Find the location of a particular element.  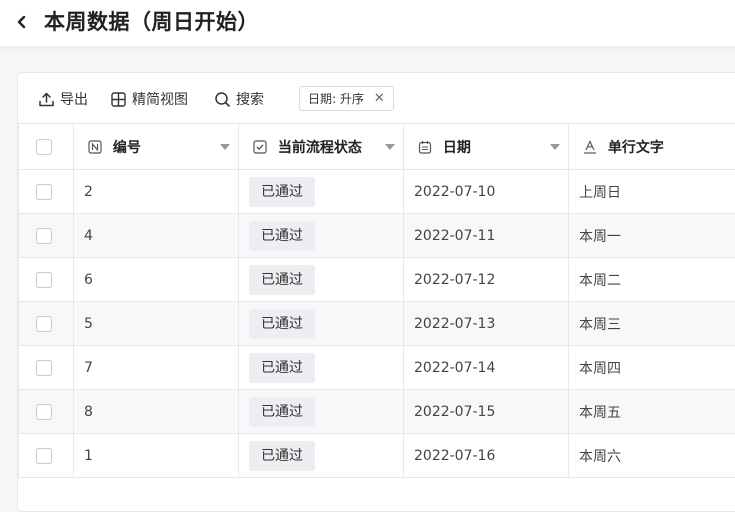

back-chevron-icon is located at coordinates (22, 22).